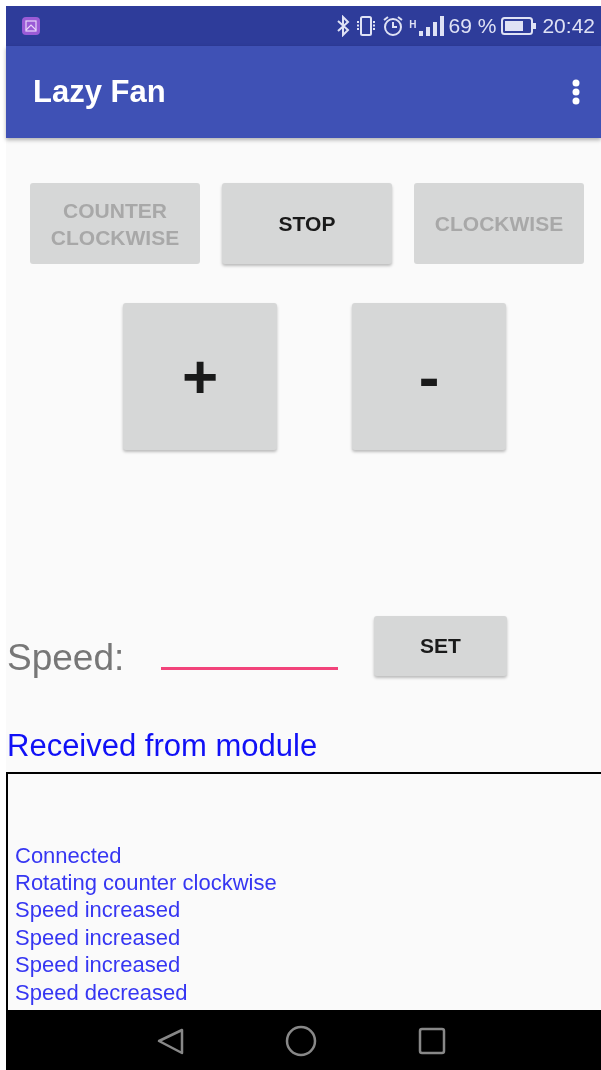 This screenshot has width=601, height=1070. Describe the element at coordinates (576, 92) in the screenshot. I see `overflow-menu-icon` at that location.